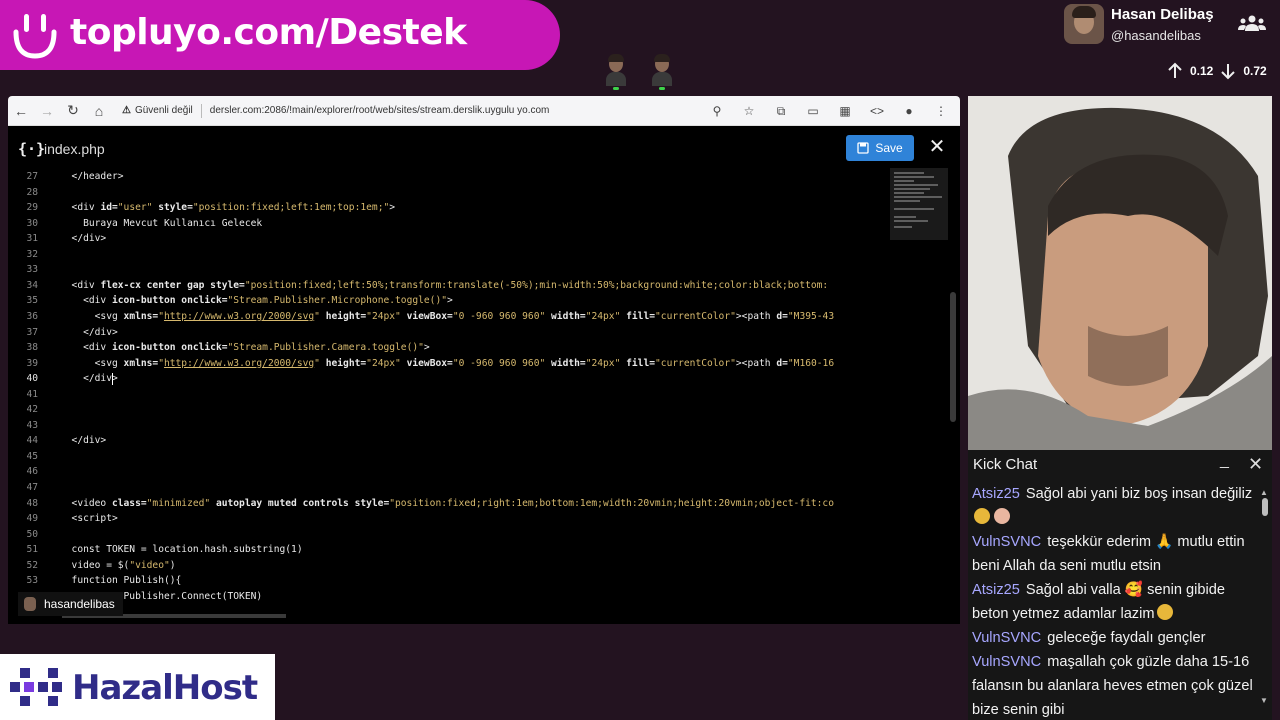 The image size is (1280, 720). I want to click on editor-header, so click(484, 146).